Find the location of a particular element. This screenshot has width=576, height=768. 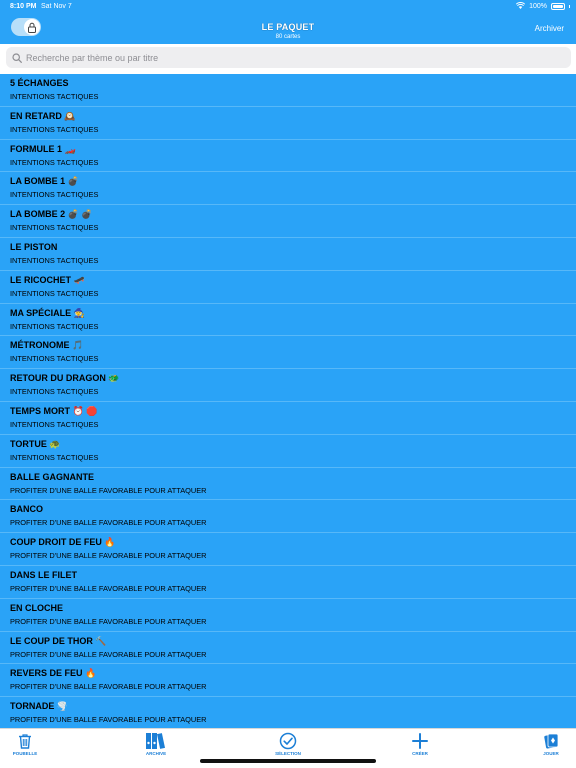

tab-jouer: JOUER is located at coordinates (551, 744).